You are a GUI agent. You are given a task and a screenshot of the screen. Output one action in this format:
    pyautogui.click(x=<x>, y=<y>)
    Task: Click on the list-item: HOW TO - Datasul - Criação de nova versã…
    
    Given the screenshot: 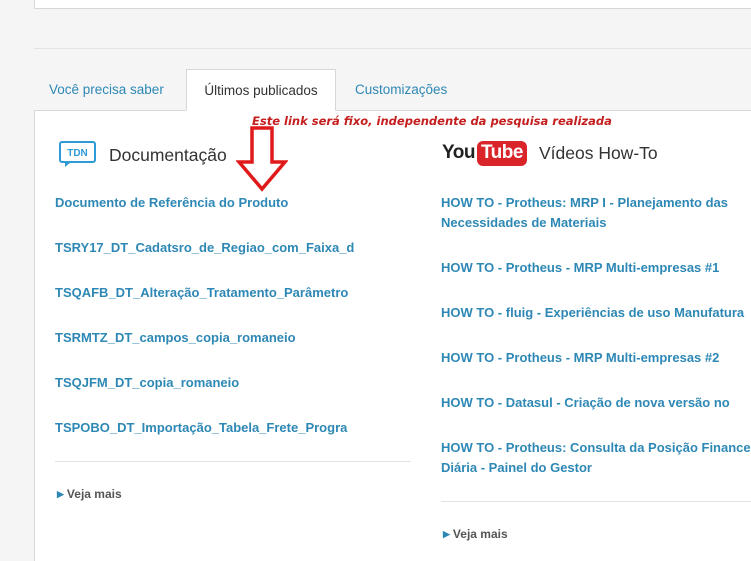 What is the action you would take?
    pyautogui.click(x=596, y=403)
    